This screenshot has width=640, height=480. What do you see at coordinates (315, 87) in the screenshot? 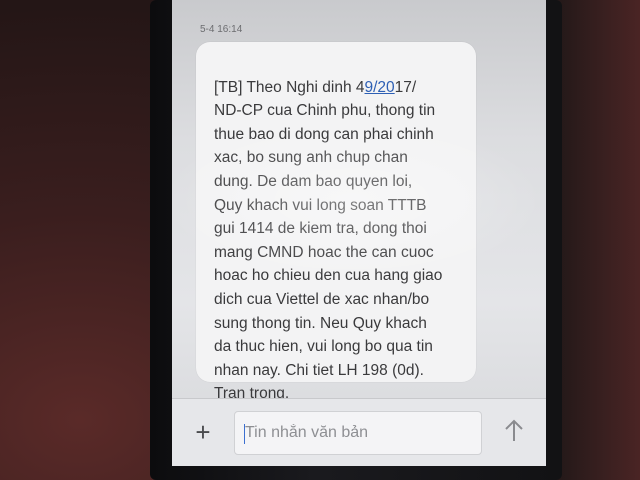
I see `message-line: [TB] Theo Nghi dinh 49/2017/` at bounding box center [315, 87].